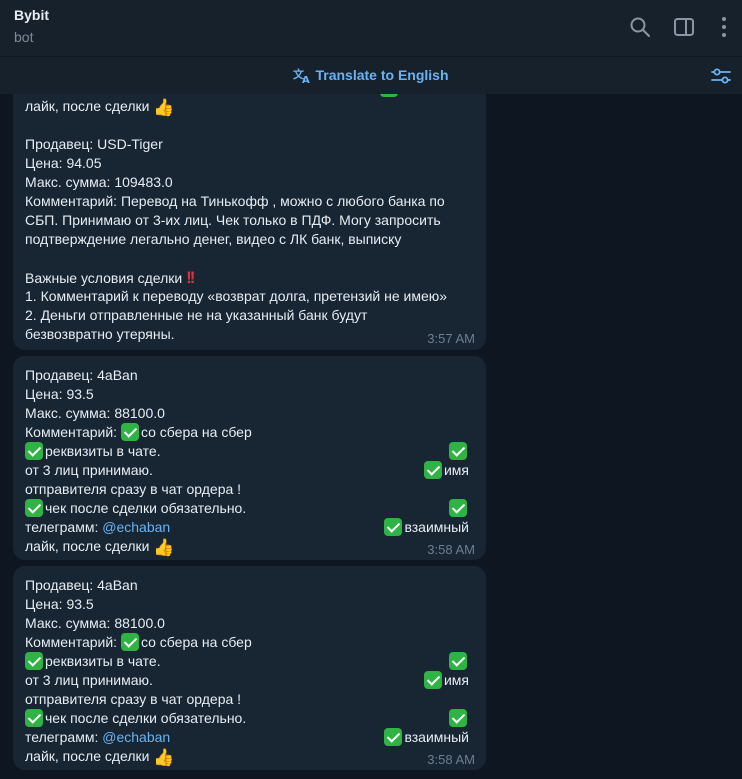 This screenshot has height=779, width=742. I want to click on translate-icon: 文 A, so click(301, 75).